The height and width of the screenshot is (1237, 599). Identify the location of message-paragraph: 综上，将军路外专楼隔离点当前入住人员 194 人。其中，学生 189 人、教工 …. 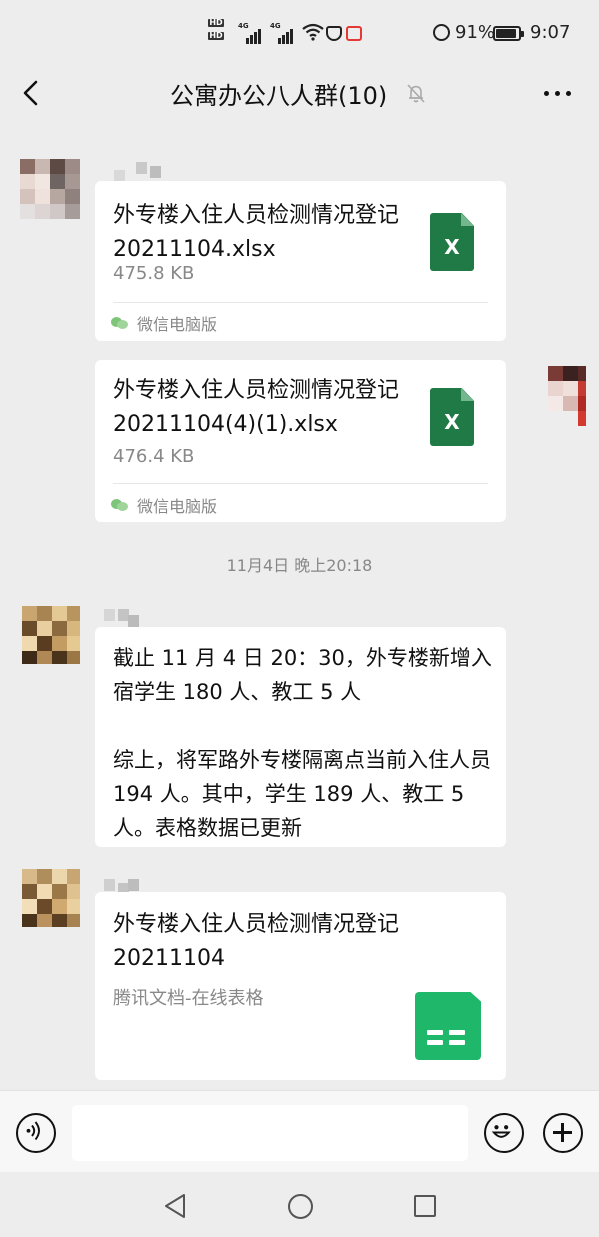
(302, 794).